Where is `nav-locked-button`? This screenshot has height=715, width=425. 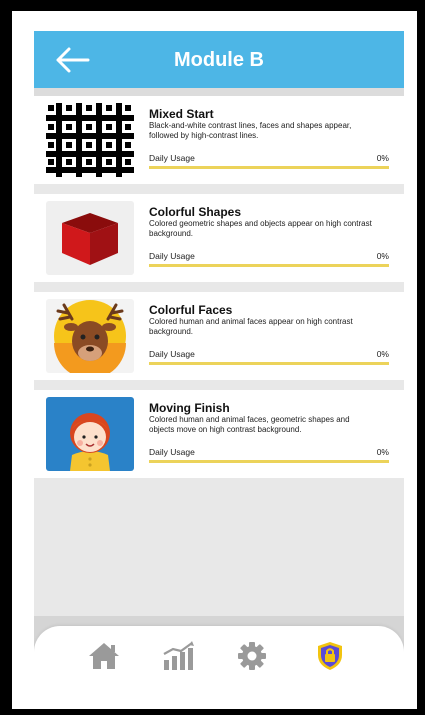 nav-locked-button is located at coordinates (330, 656).